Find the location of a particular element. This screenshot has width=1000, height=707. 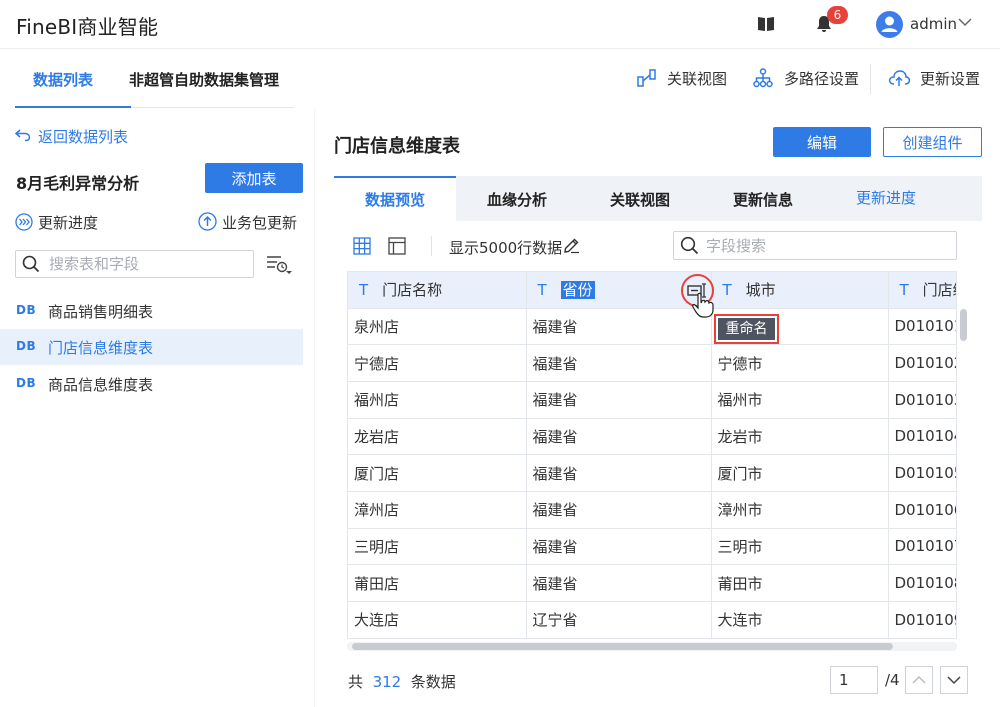

table-cell: D010103 is located at coordinates (922, 400).